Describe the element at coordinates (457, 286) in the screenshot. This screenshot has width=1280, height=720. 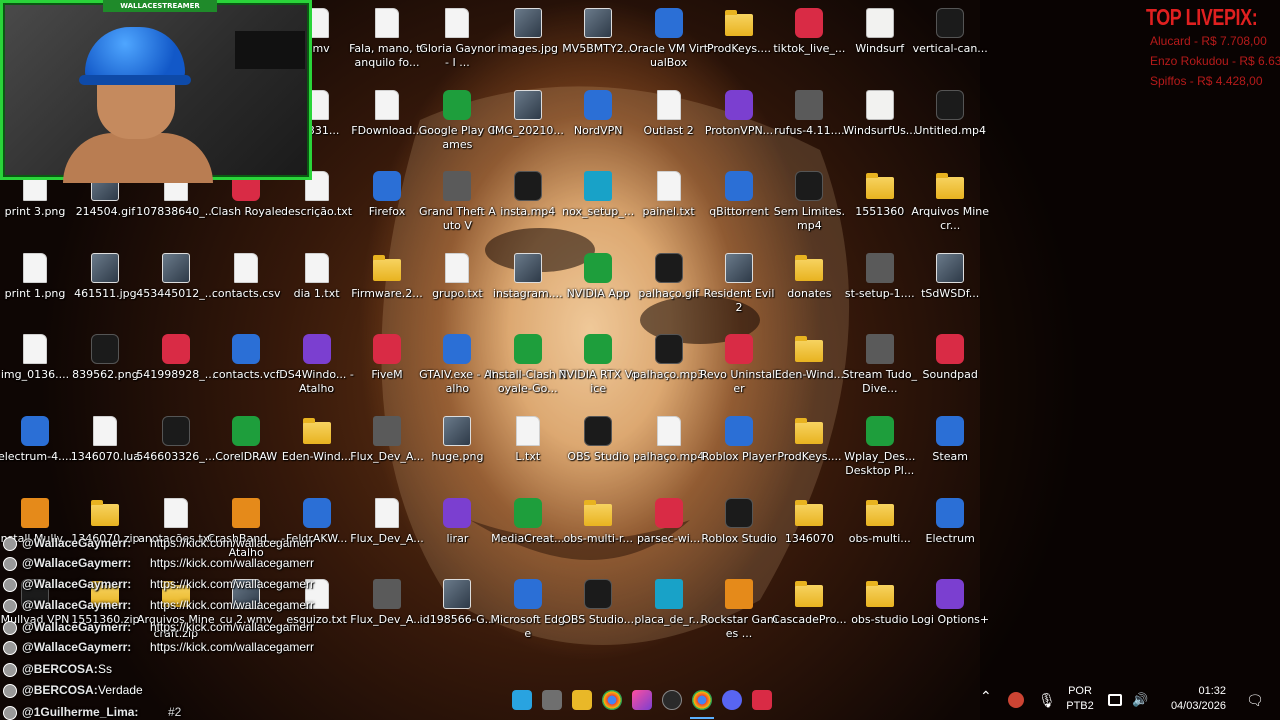
I see `desktop-icon: grupo.txt` at that location.